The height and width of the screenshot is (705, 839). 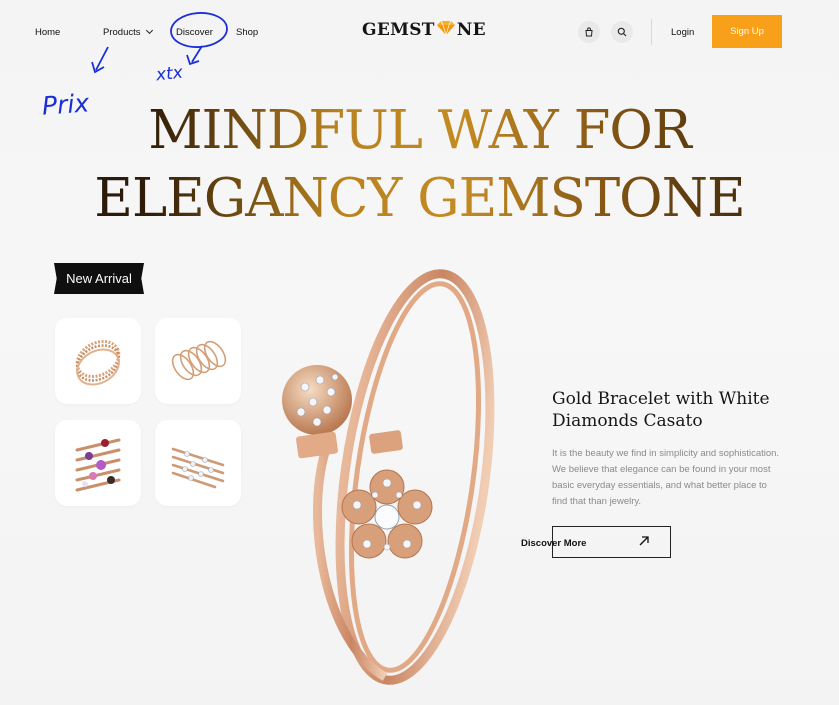 I want to click on logo-text-end: NE, so click(x=471, y=30).